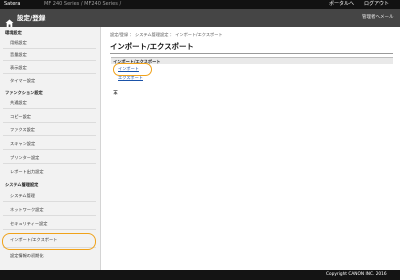  Describe the element at coordinates (18, 55) in the screenshot. I see `sidebar-item-volume: 音量設定` at that location.